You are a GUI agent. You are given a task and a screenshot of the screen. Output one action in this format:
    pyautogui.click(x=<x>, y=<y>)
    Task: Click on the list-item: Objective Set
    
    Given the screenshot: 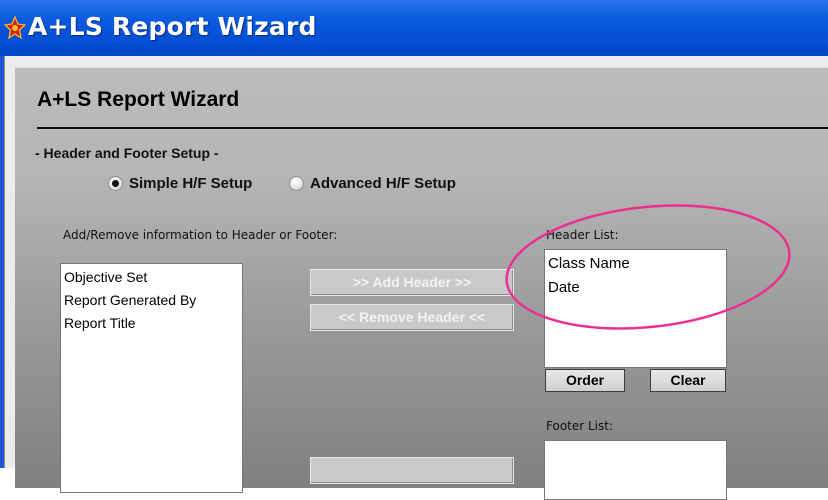 What is the action you would take?
    pyautogui.click(x=151, y=277)
    